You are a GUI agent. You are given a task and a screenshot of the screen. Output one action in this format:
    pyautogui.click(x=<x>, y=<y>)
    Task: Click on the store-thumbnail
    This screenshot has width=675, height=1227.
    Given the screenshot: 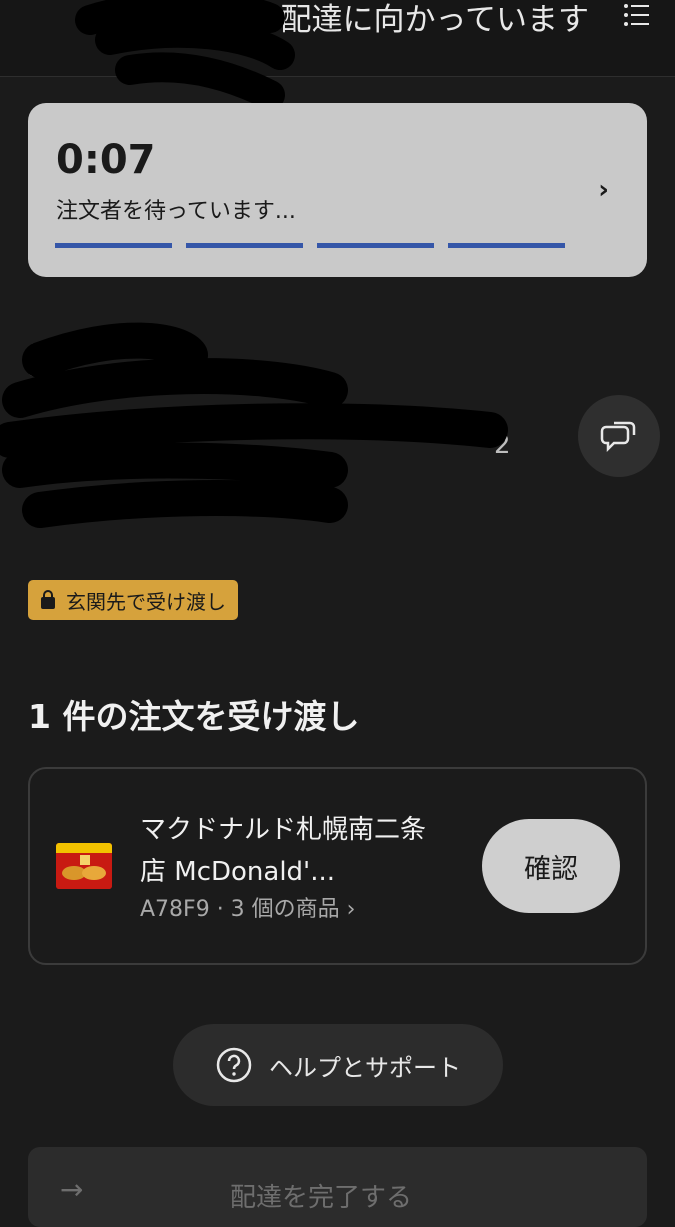 What is the action you would take?
    pyautogui.click(x=84, y=866)
    